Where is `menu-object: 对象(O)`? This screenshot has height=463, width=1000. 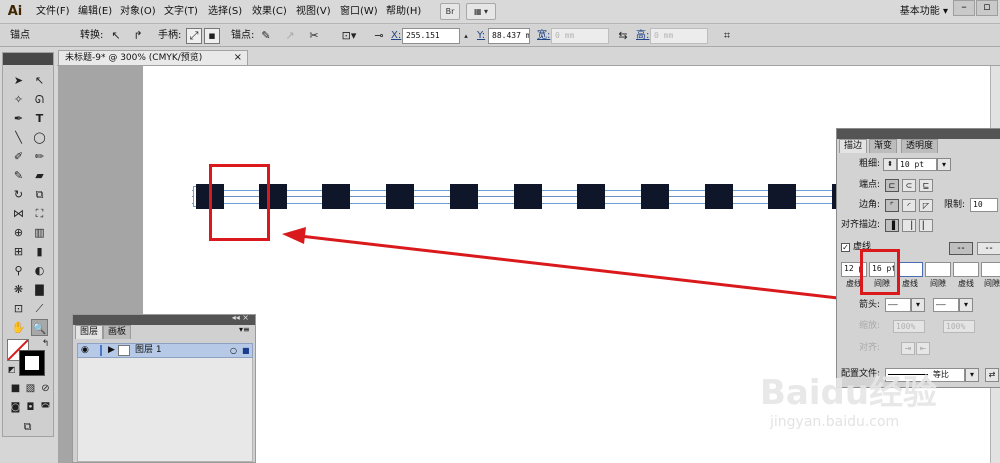
menu-object: 对象(O) is located at coordinates (138, 12).